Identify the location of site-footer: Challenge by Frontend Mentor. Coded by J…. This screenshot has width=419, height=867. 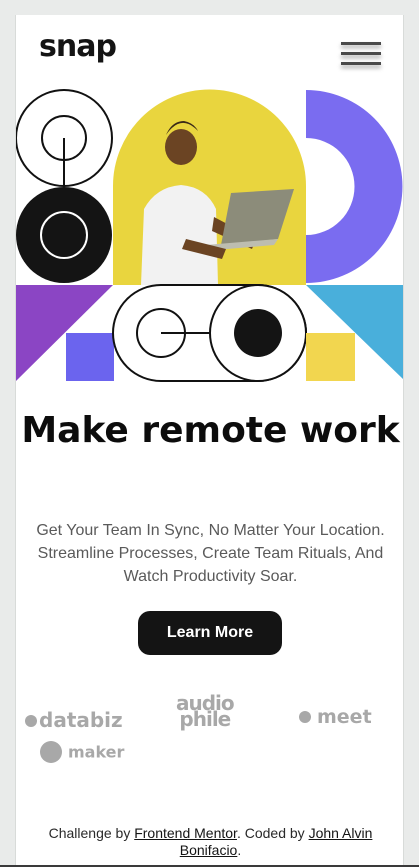
(209, 842).